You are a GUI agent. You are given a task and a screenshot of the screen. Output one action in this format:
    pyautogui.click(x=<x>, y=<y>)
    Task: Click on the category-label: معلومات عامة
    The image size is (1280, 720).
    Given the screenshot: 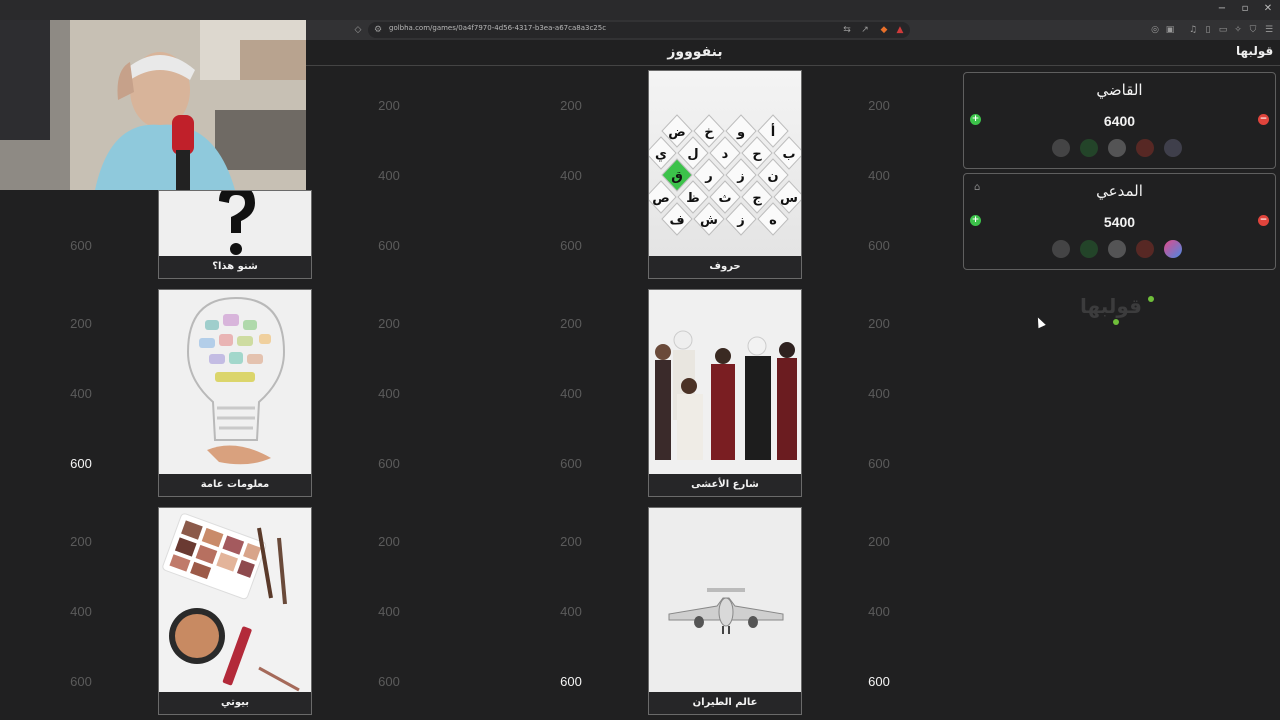 What is the action you would take?
    pyautogui.click(x=235, y=485)
    